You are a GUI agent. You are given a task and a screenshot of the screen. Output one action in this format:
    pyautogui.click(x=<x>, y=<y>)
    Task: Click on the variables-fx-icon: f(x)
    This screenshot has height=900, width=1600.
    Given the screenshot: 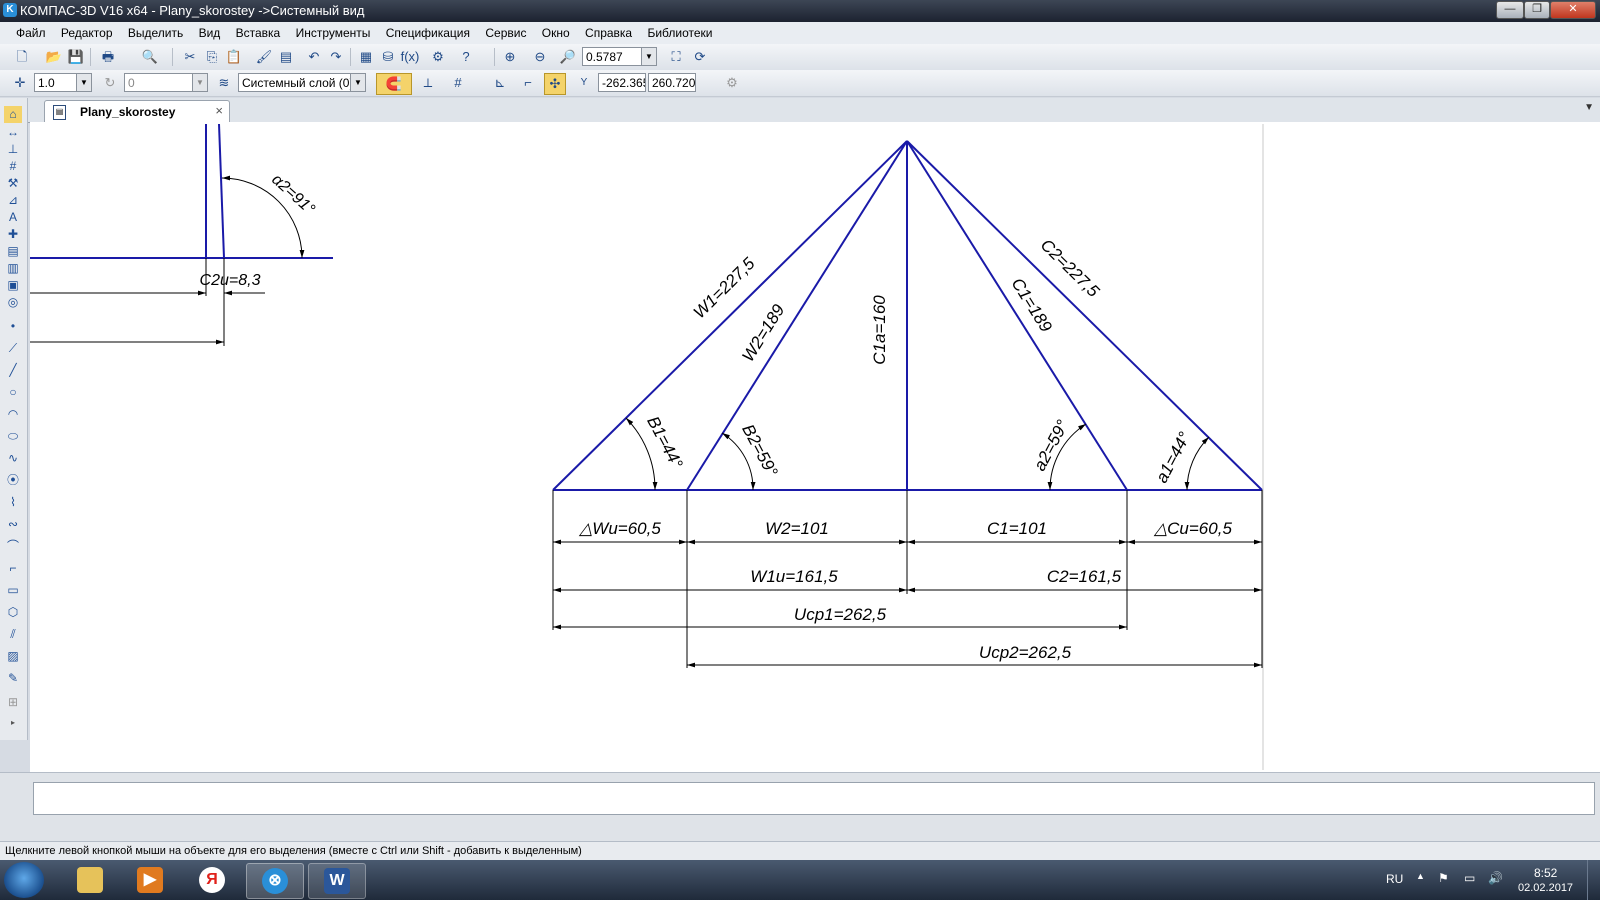 What is the action you would take?
    pyautogui.click(x=410, y=57)
    